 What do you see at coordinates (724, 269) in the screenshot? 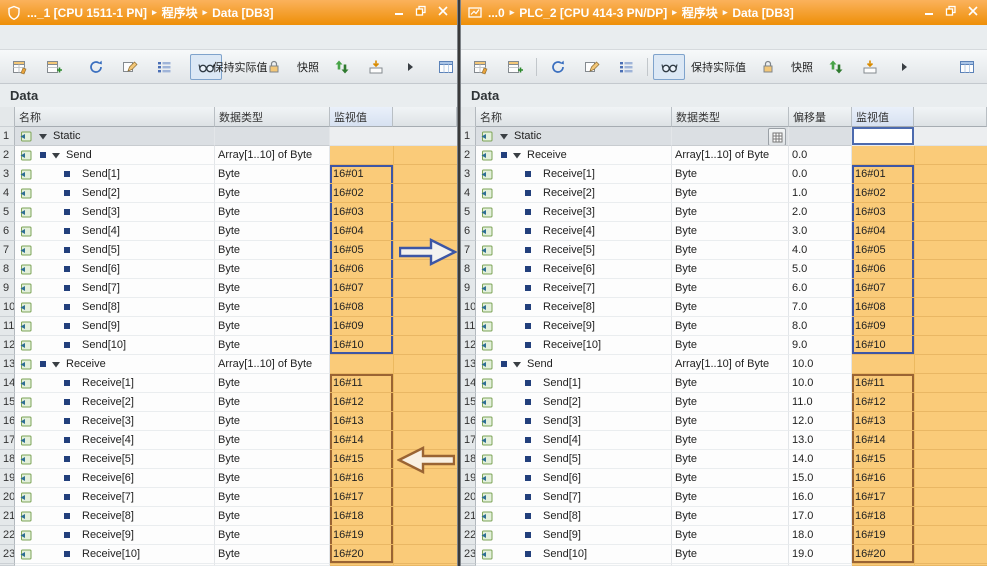
I see `table-row: 8 Receive[6] Byte 5.0 16#06` at bounding box center [724, 269].